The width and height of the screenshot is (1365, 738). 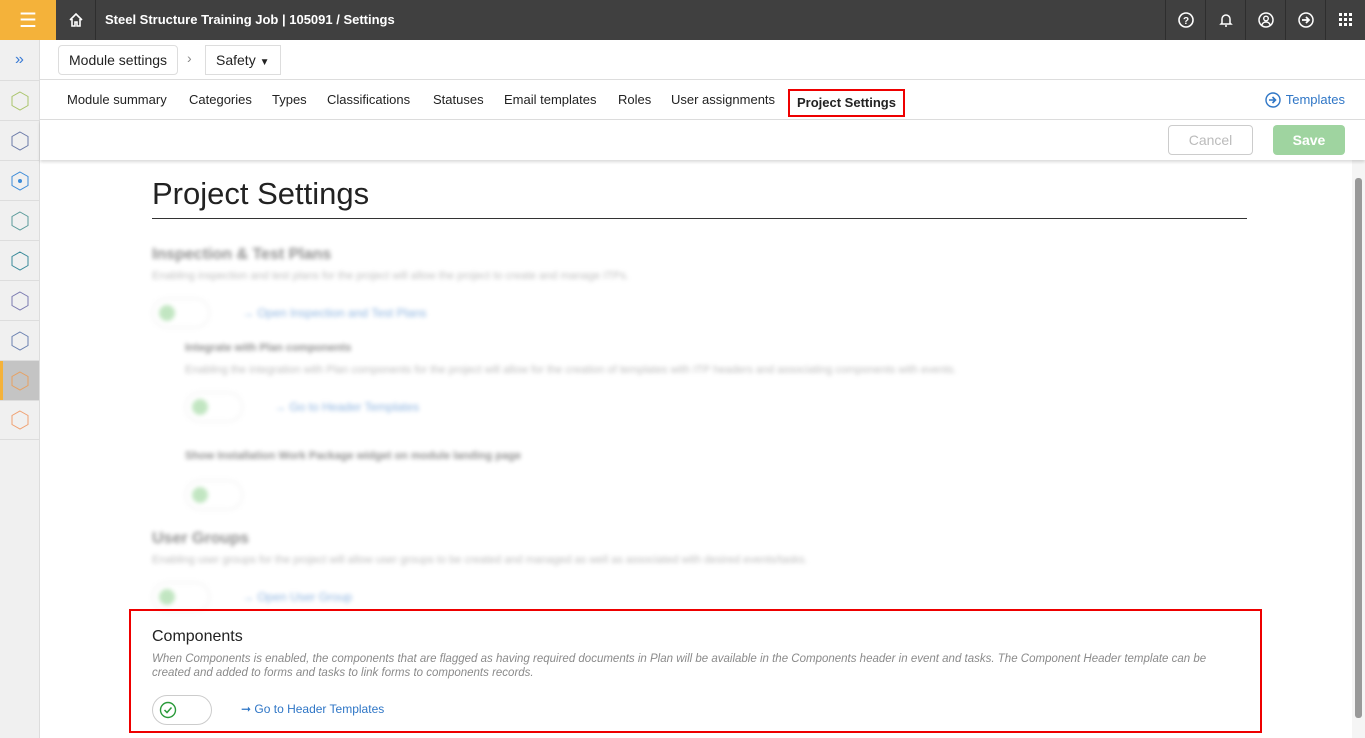 I want to click on check-circle-icon, so click(x=168, y=712).